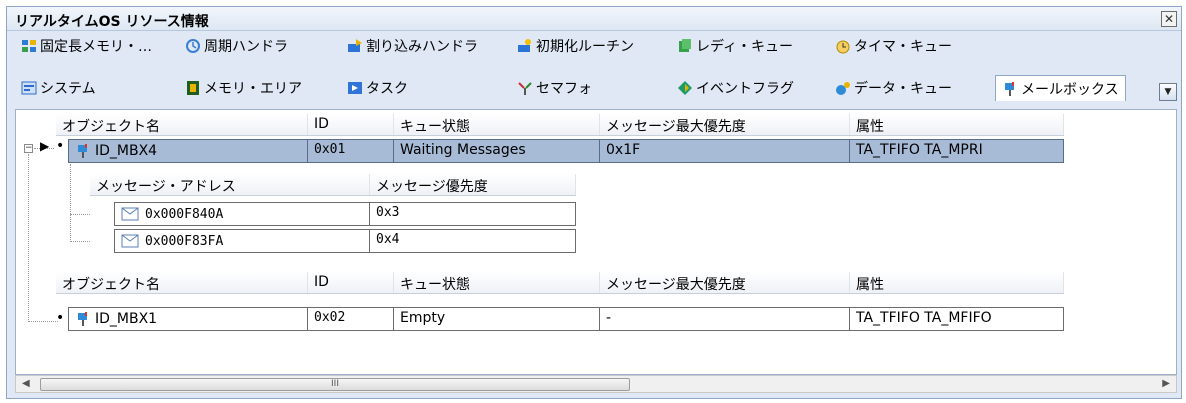 The image size is (1186, 403). I want to click on tab-label: 初期化ルーチン, so click(585, 47).